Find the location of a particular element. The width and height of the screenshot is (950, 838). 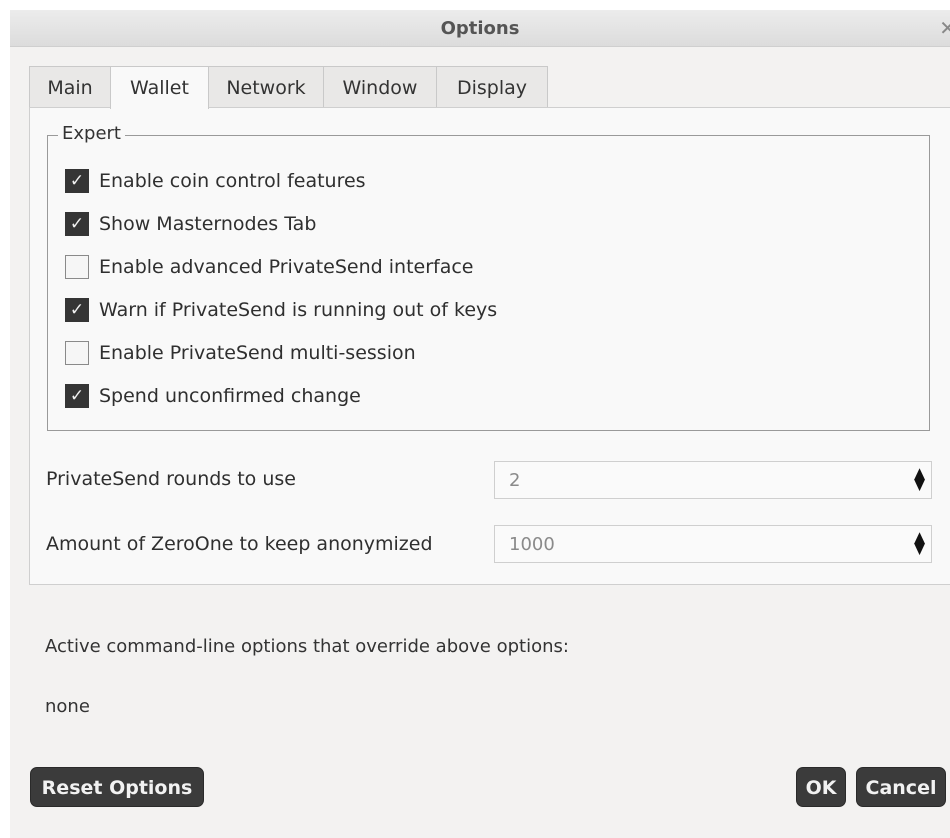

spend-unconfirmed-option: ✓ Spend unconfirmed change is located at coordinates (213, 396).